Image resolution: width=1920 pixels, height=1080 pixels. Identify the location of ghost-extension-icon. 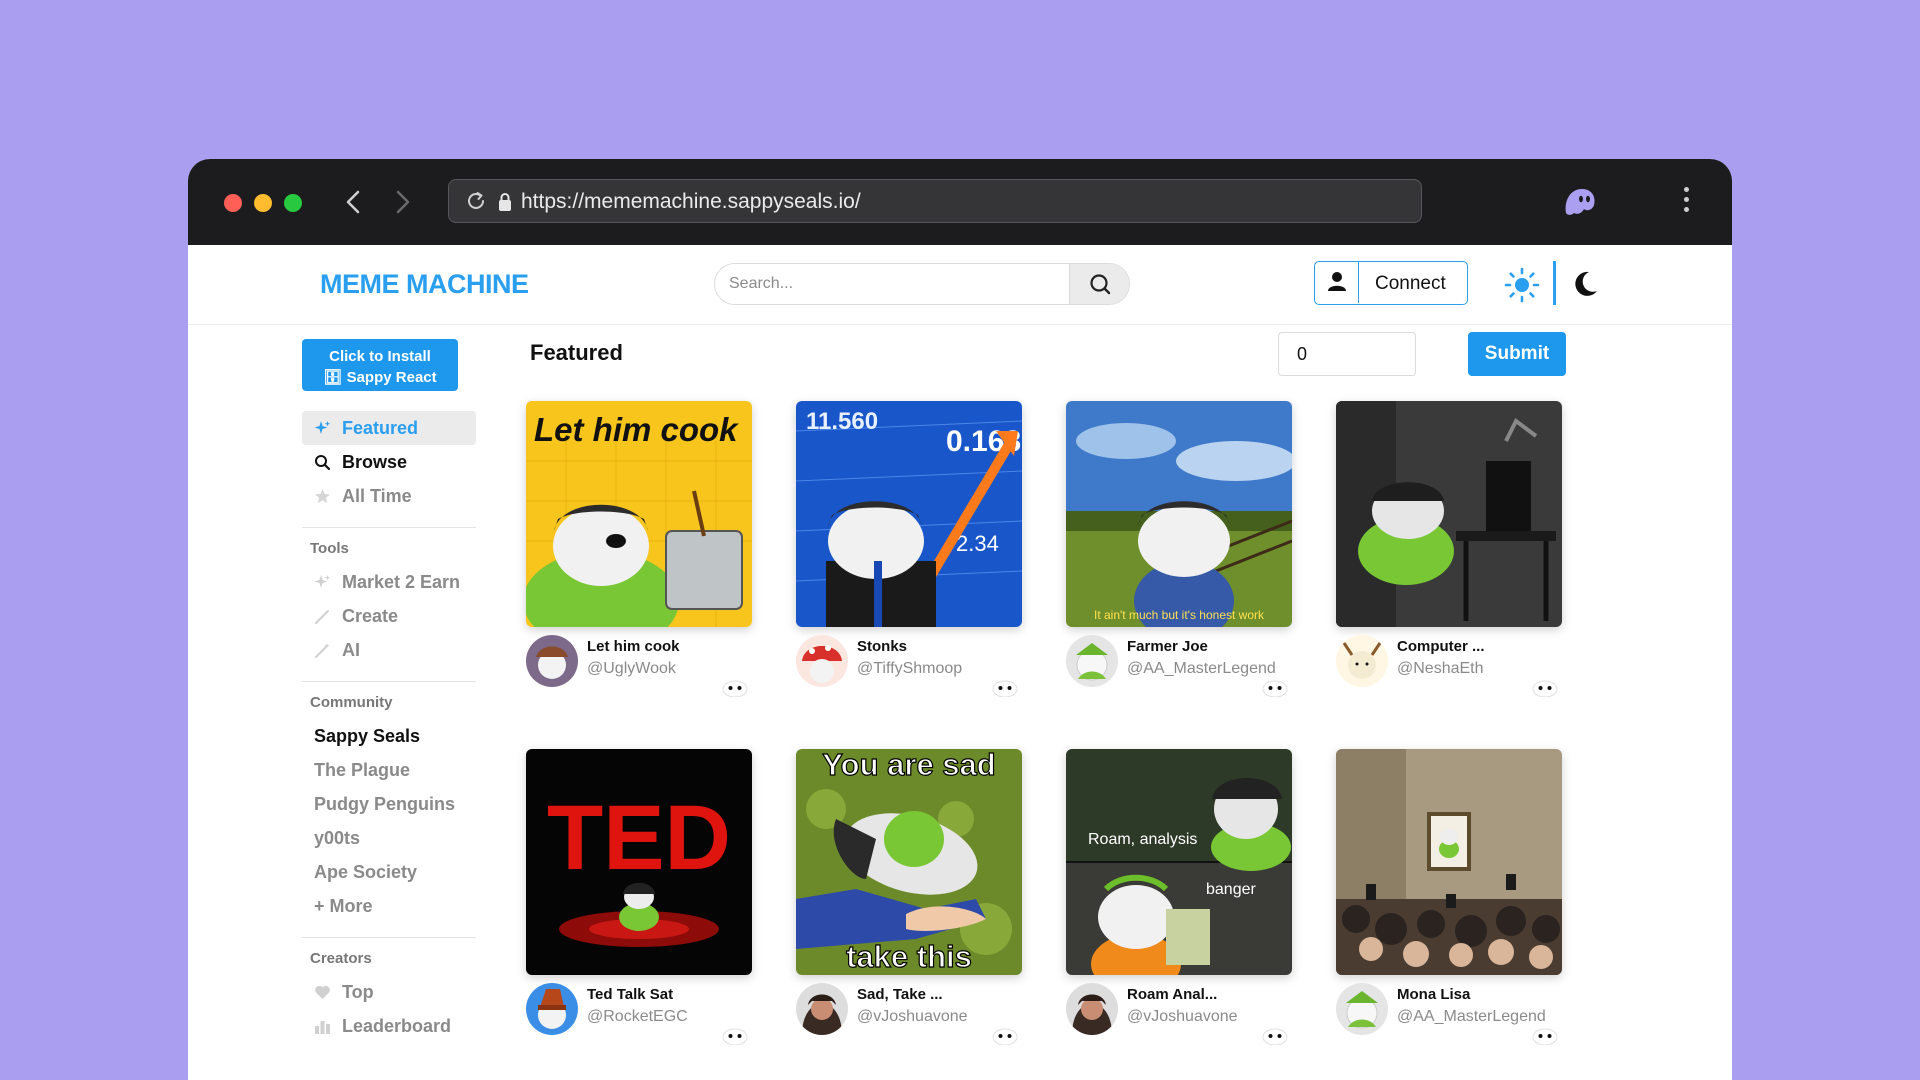
(1580, 201).